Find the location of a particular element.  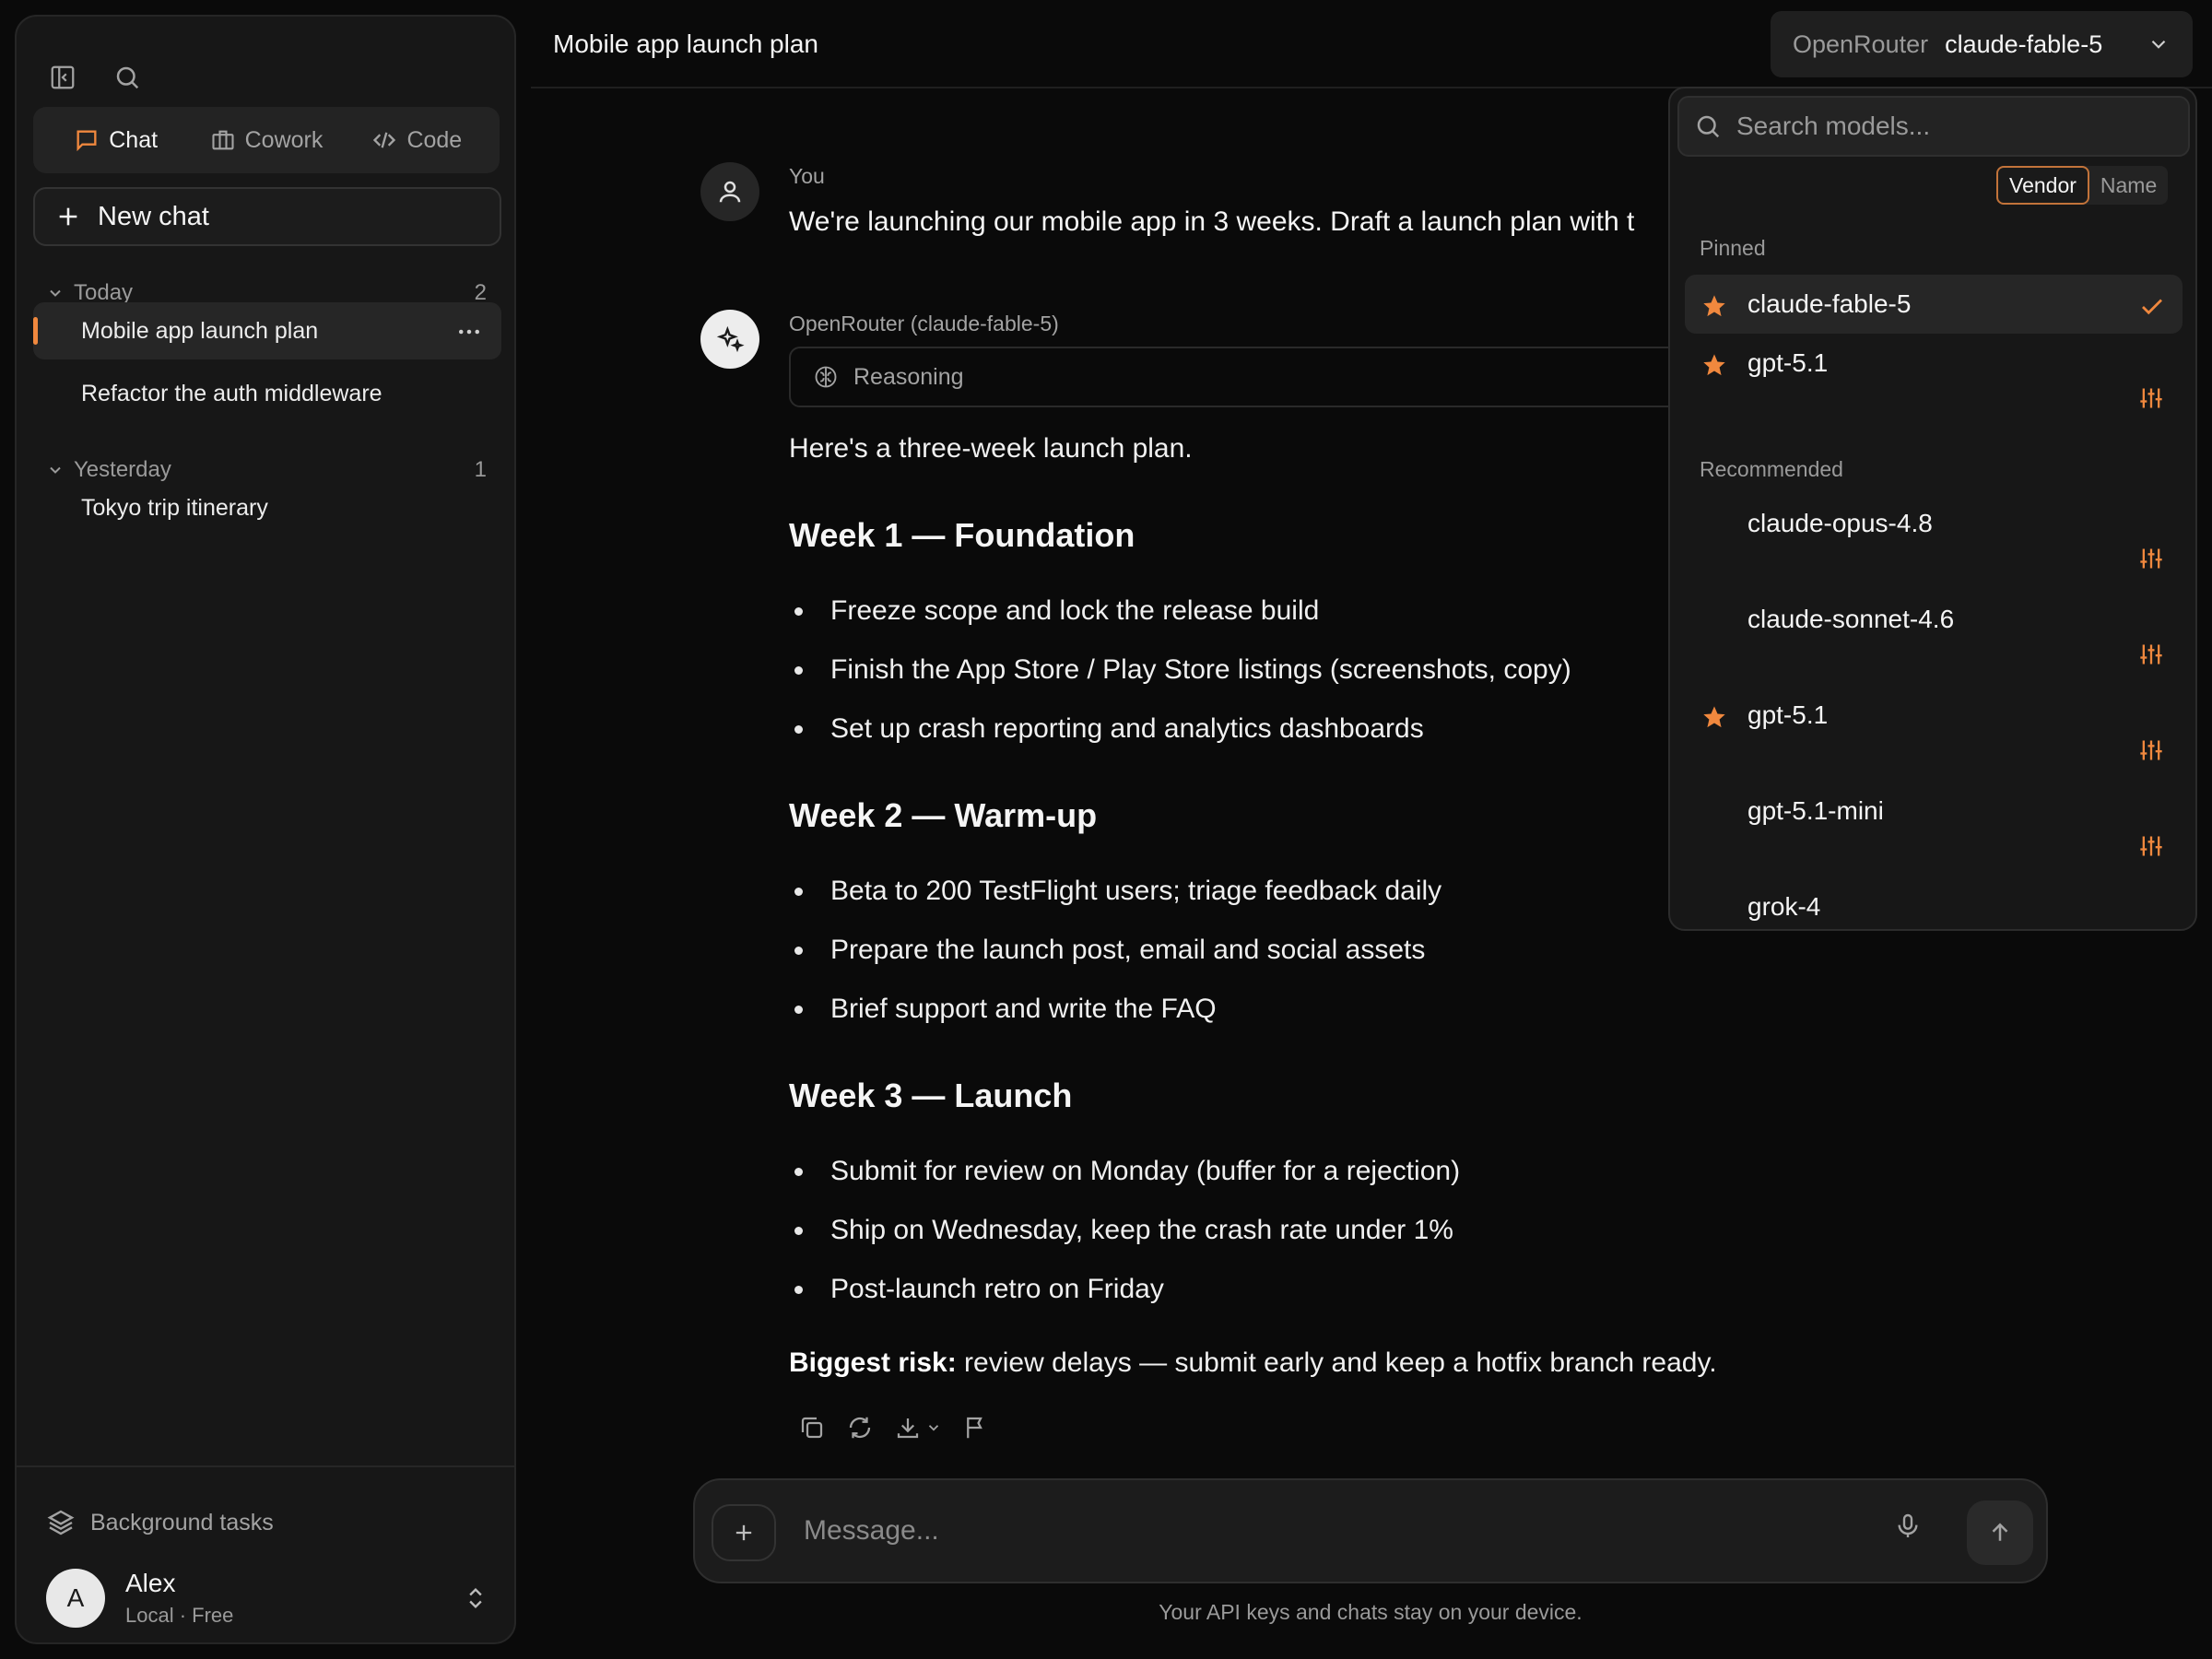

model-name: claude-fable-5 is located at coordinates (2024, 43).